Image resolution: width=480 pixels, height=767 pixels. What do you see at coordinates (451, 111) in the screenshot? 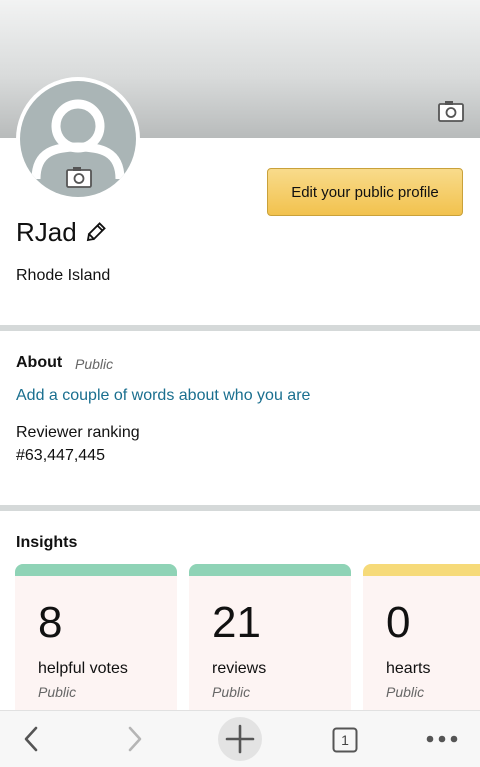
I see `cover-camera-icon` at bounding box center [451, 111].